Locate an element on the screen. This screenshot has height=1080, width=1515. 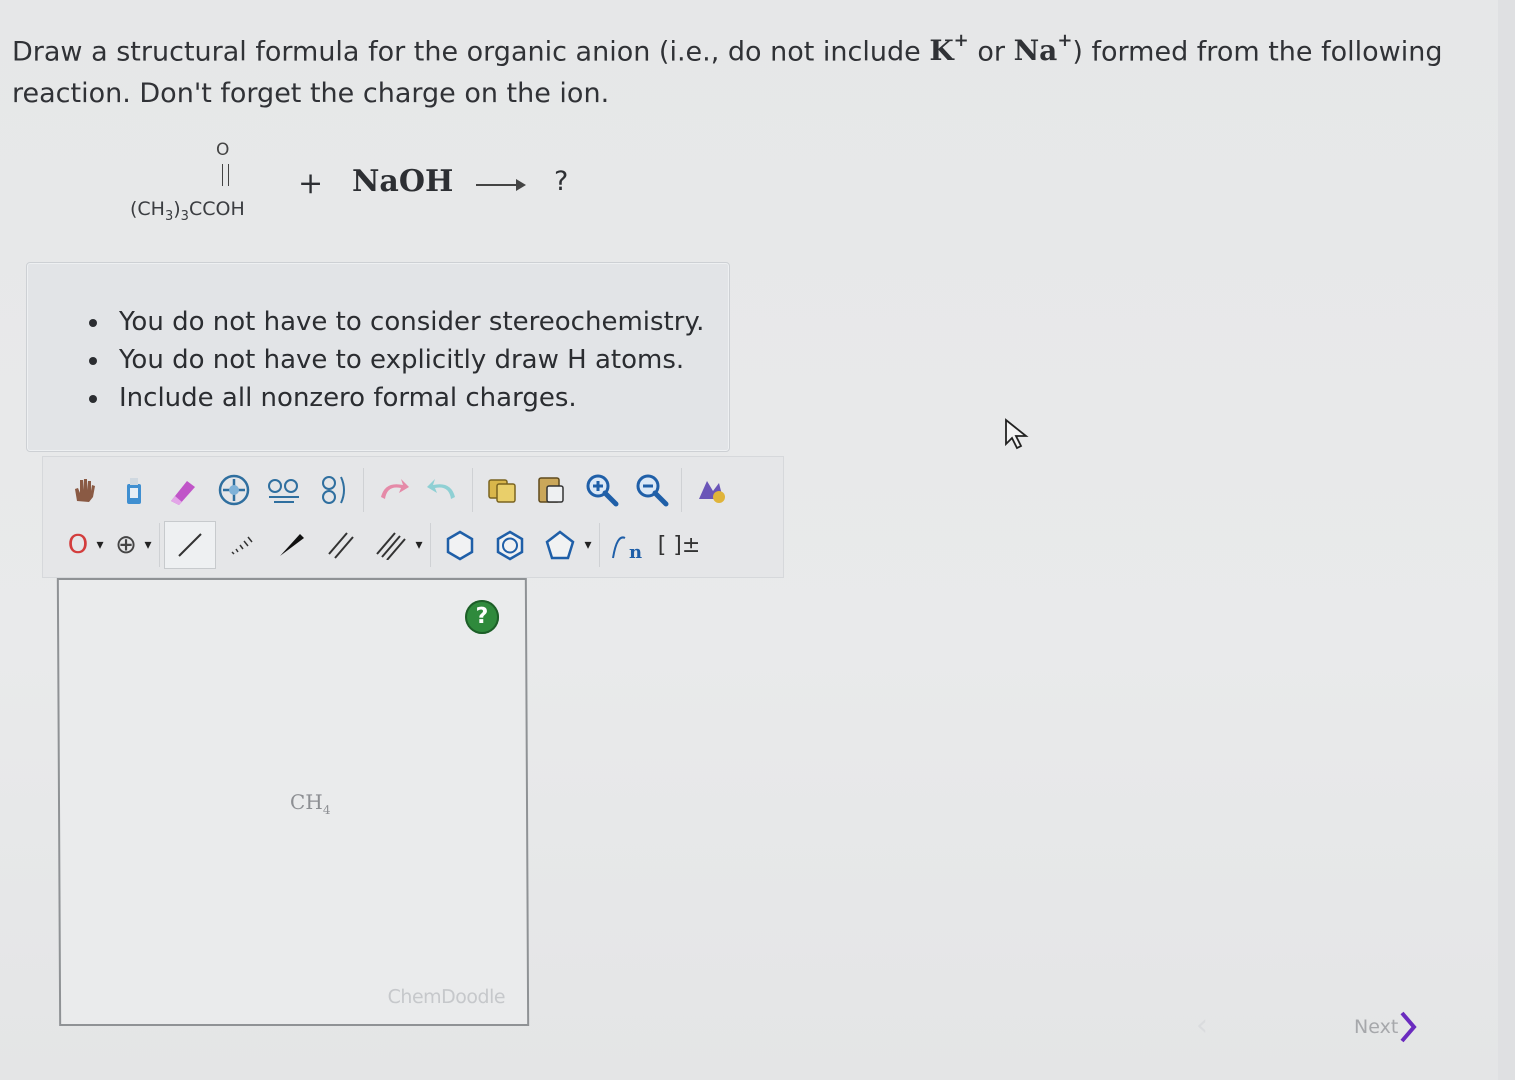
reactant-prefix: (CH is located at coordinates (147, 209).